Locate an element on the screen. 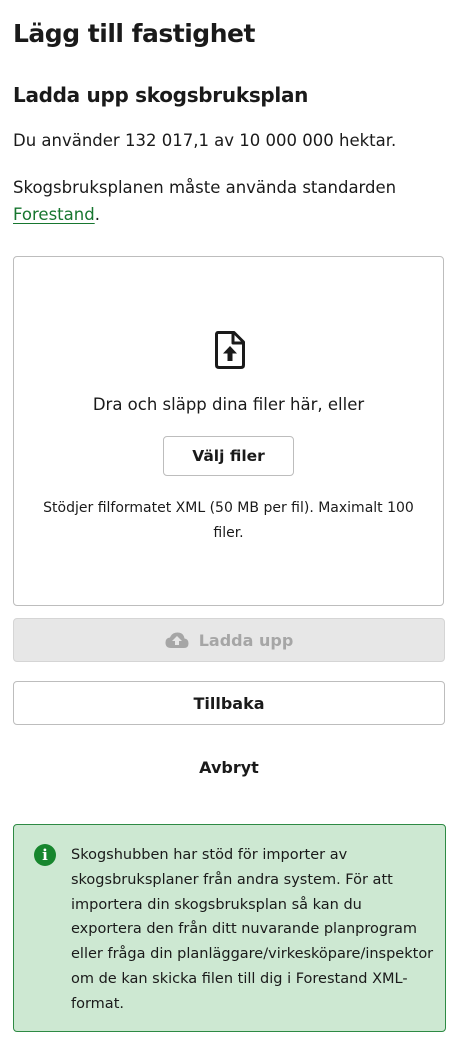 The width and height of the screenshot is (452, 1042). page-title: Lägg till fastighet is located at coordinates (134, 33).